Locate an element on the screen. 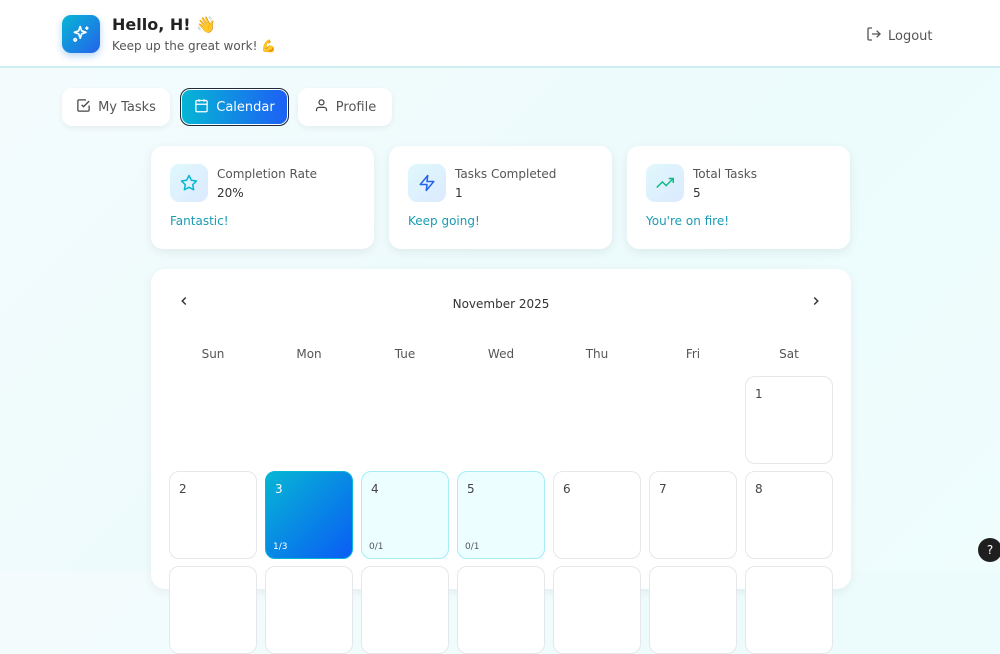 Image resolution: width=1000 pixels, height=654 pixels. stat-title: Tasks Completed is located at coordinates (506, 174).